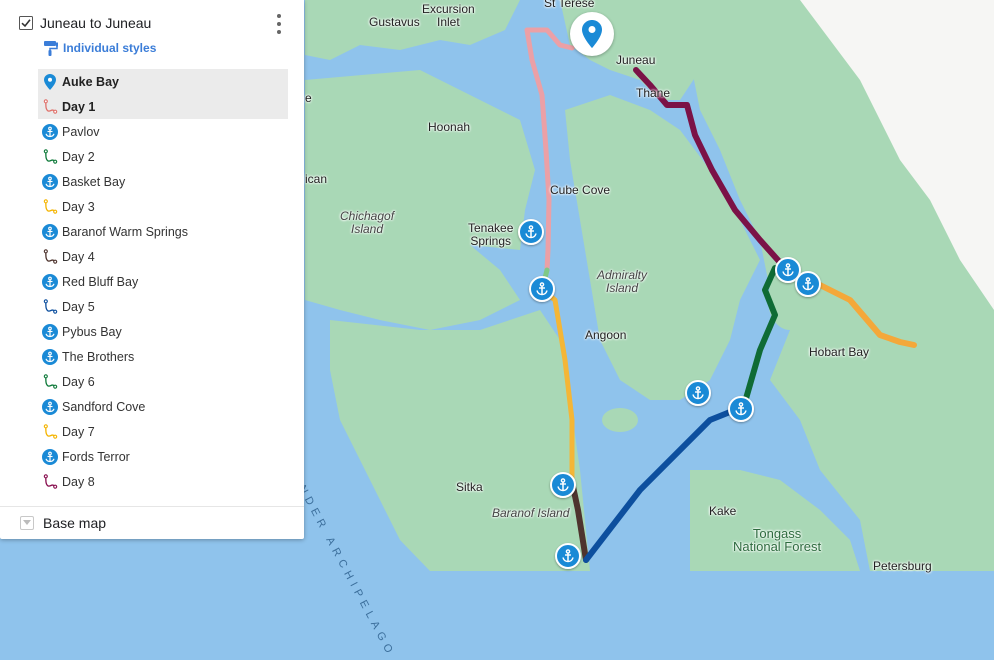 The width and height of the screenshot is (994, 660). What do you see at coordinates (79, 106) in the screenshot?
I see `layer-item-label: Day 1` at bounding box center [79, 106].